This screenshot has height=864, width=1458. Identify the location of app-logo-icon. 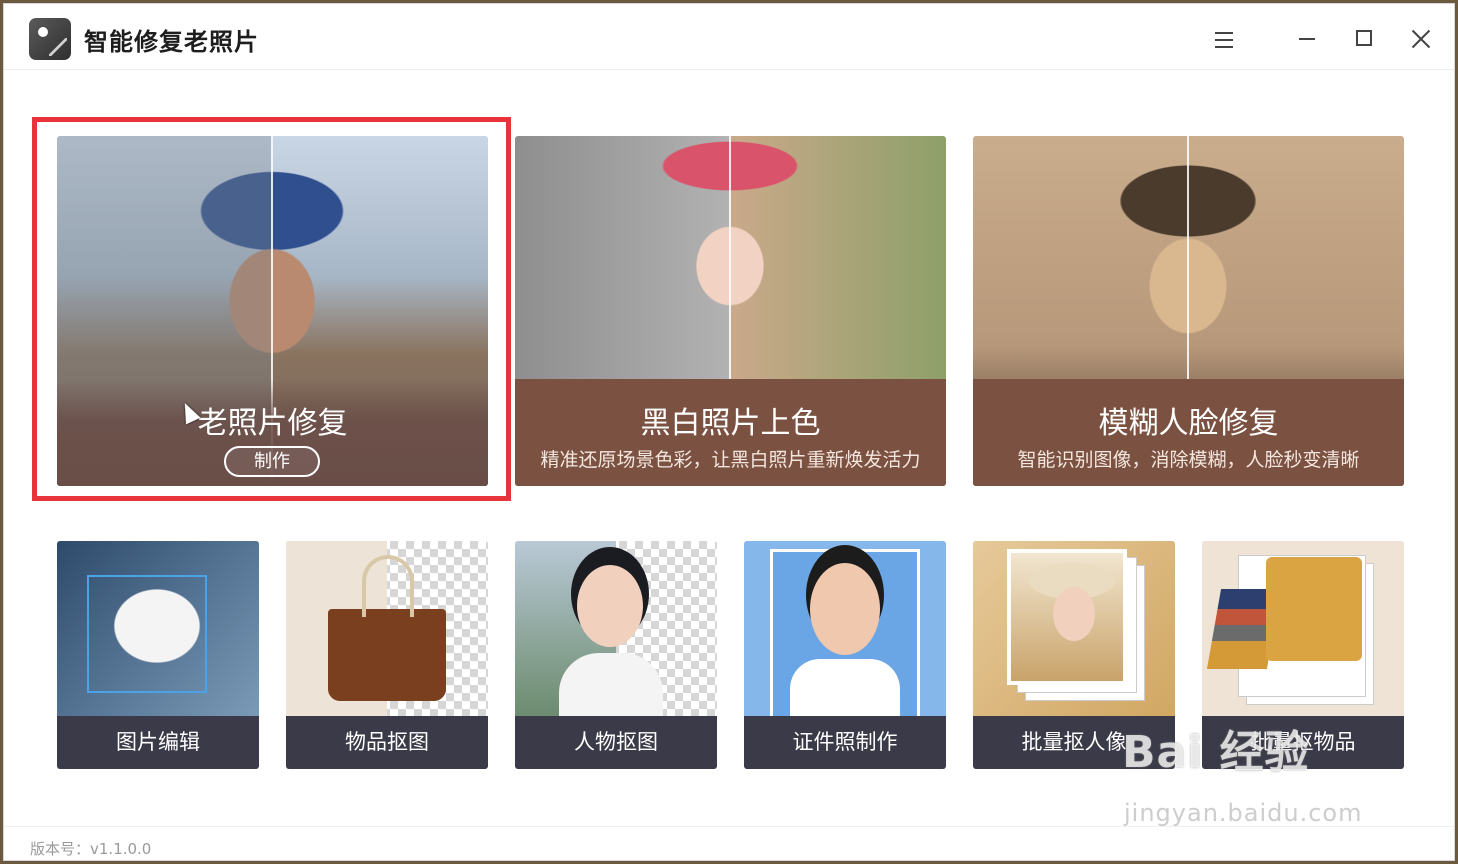
(50, 39).